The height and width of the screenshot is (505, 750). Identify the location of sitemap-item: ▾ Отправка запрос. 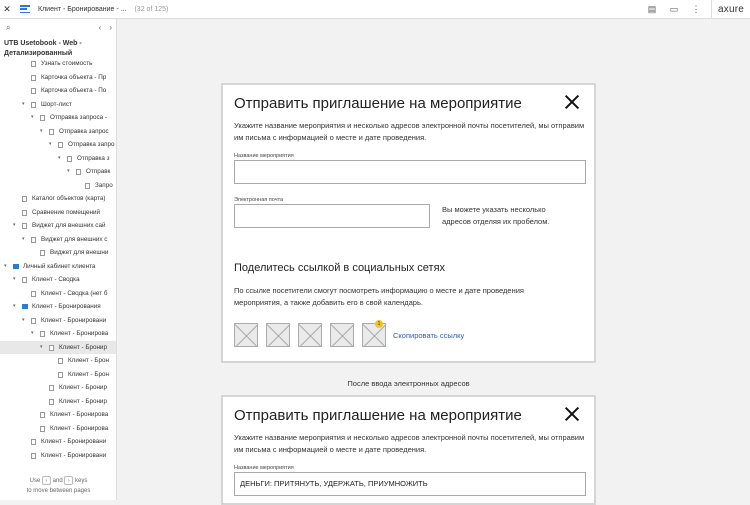
(58, 132).